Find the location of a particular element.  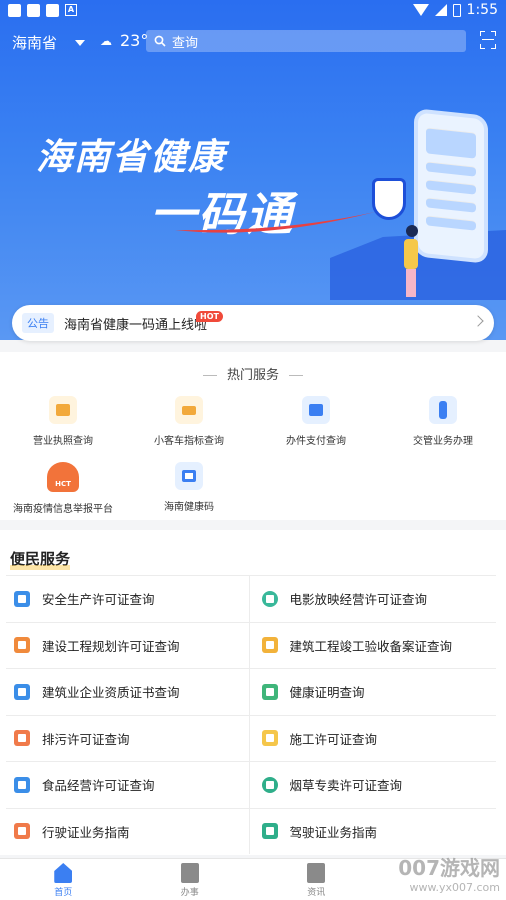

service-business-license: 营业执照查询 is located at coordinates (63, 421).